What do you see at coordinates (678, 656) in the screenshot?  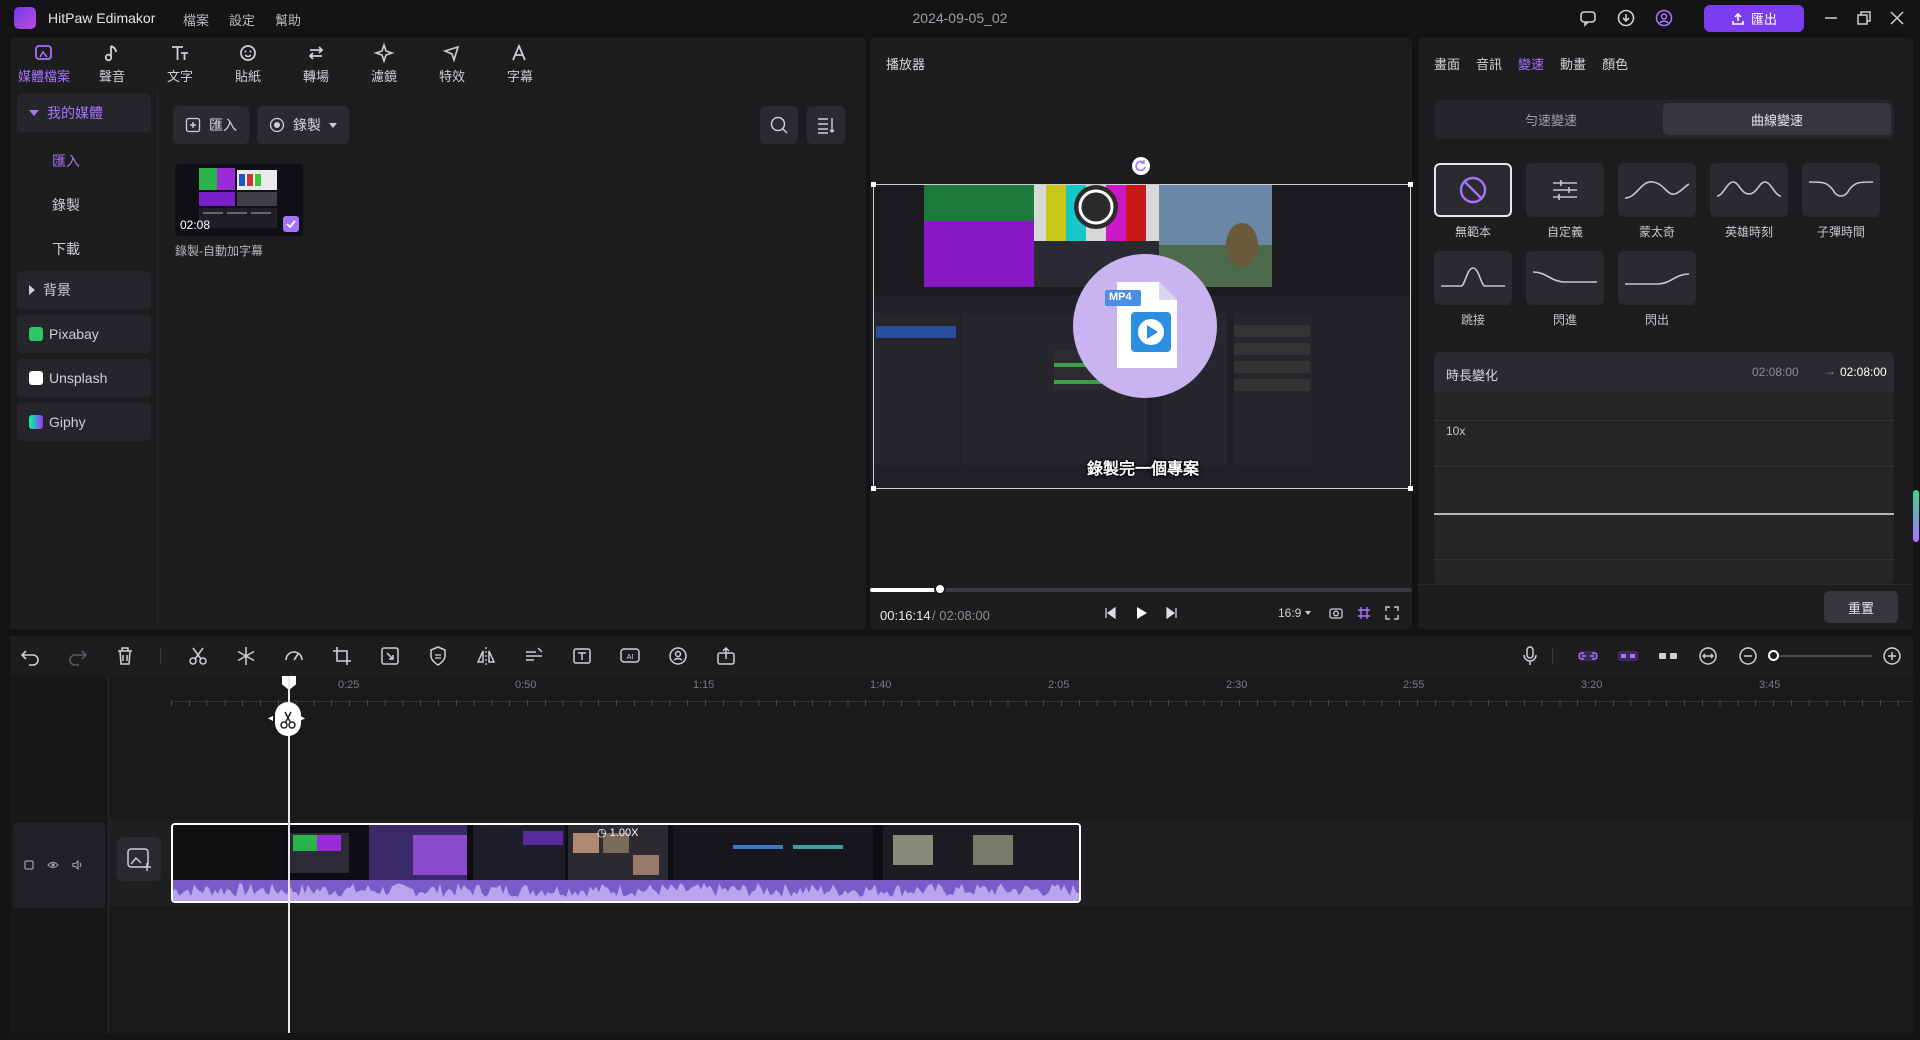 I see `face-icon` at bounding box center [678, 656].